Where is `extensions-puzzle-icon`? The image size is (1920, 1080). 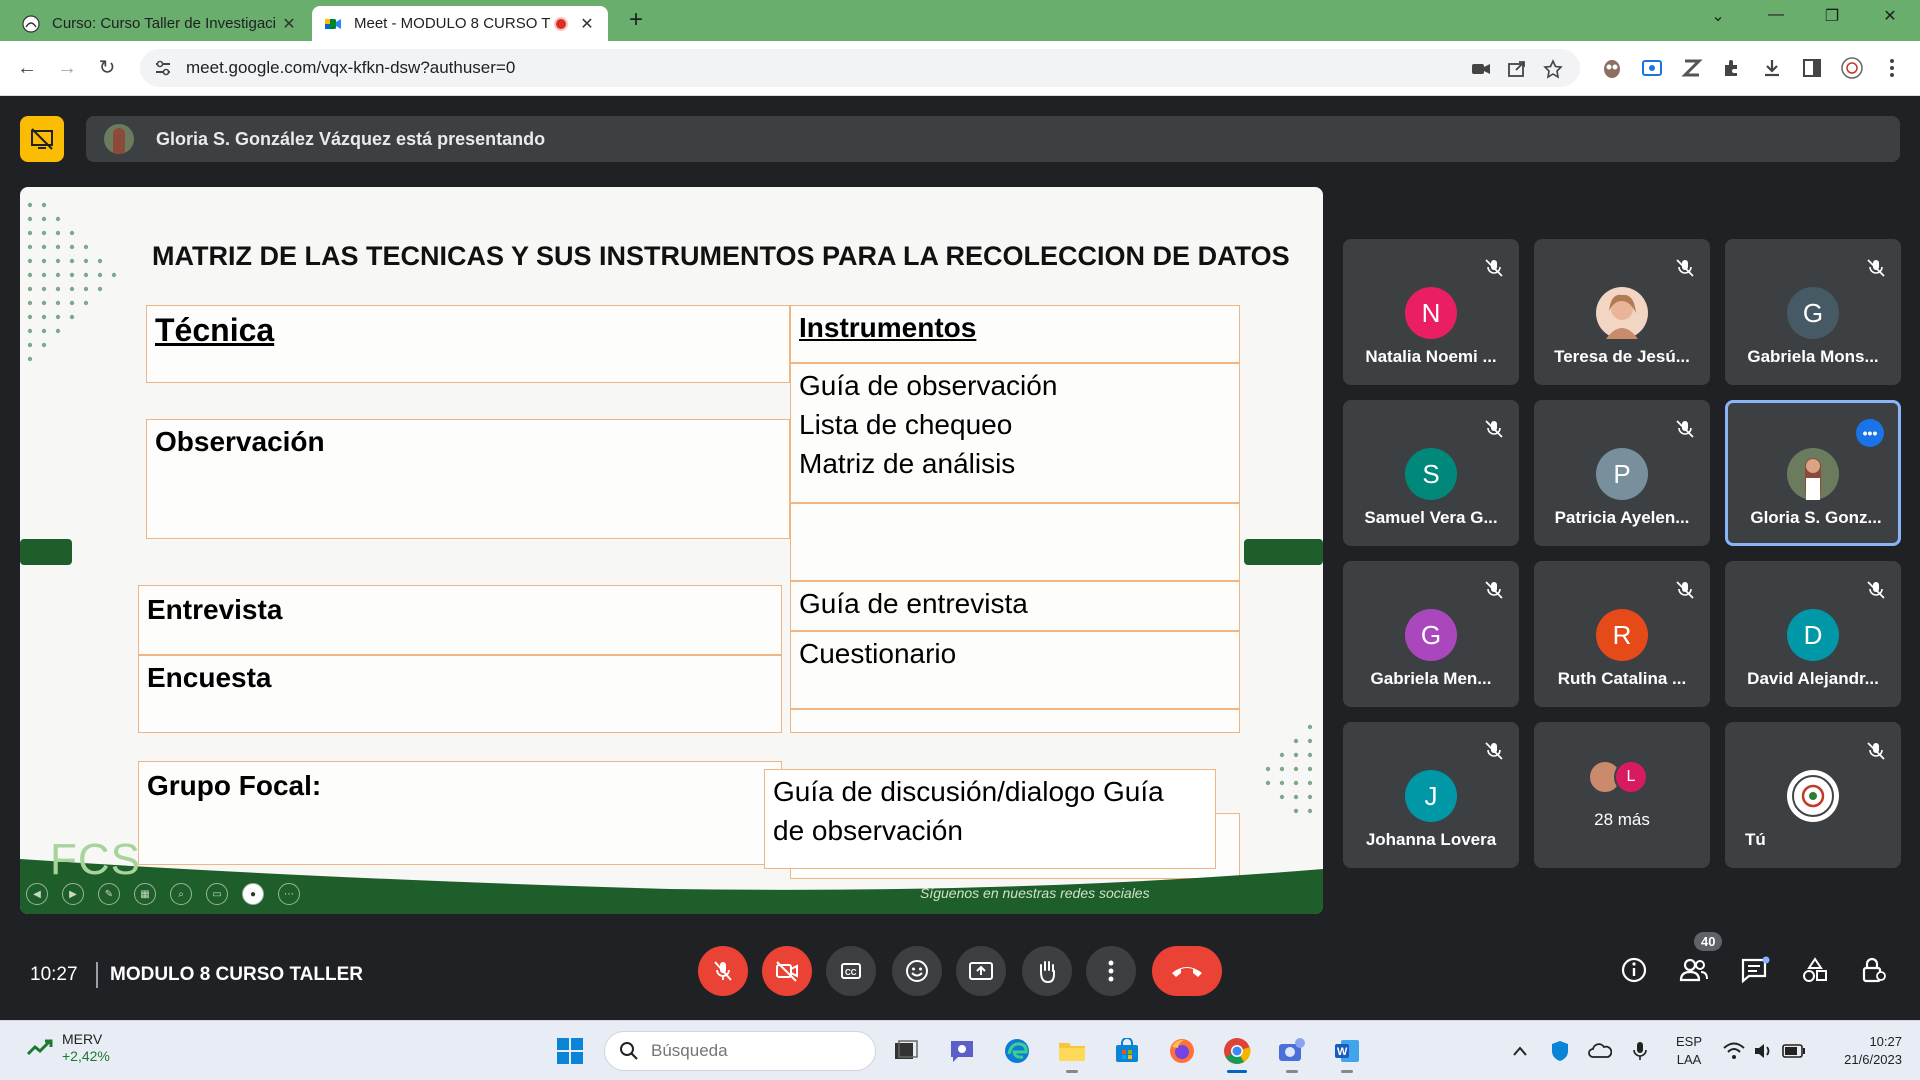
extensions-puzzle-icon is located at coordinates (1732, 68).